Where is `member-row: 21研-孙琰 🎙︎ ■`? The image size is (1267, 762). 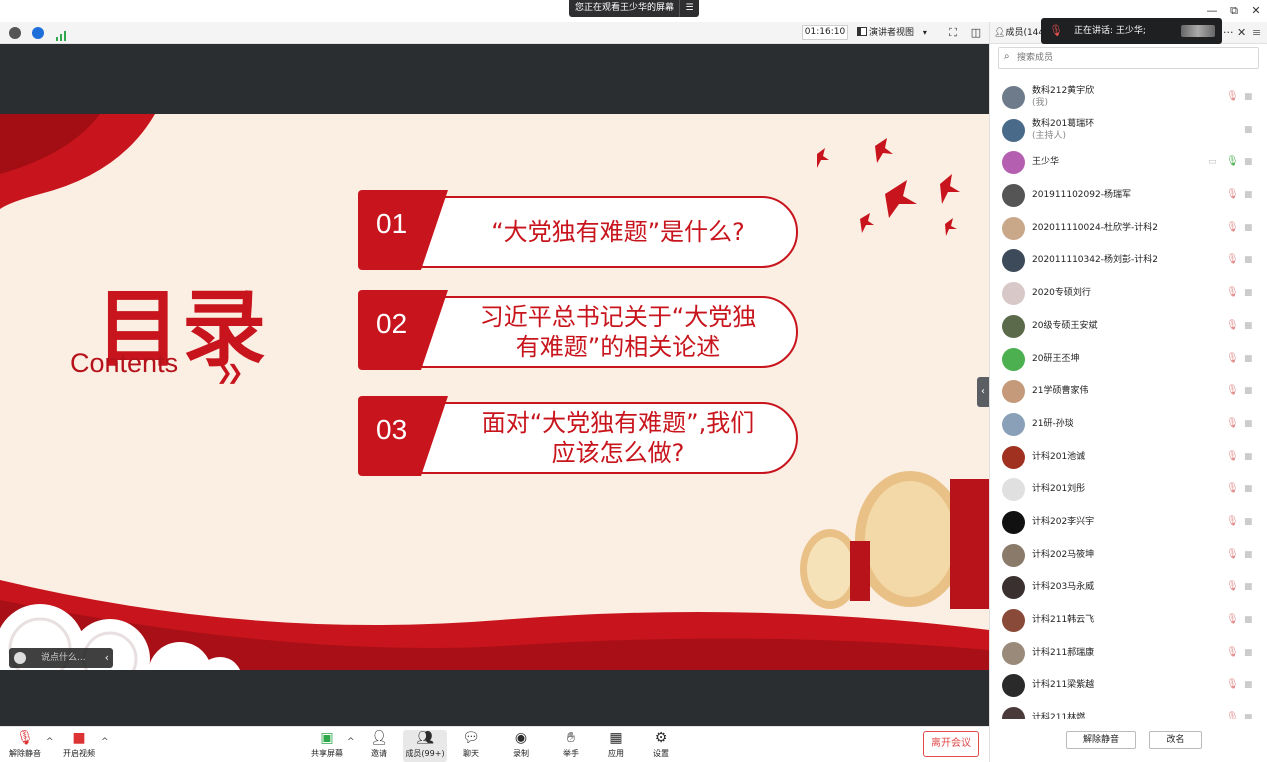 member-row: 21研-孙琰 🎙︎ ■ is located at coordinates (1128, 424).